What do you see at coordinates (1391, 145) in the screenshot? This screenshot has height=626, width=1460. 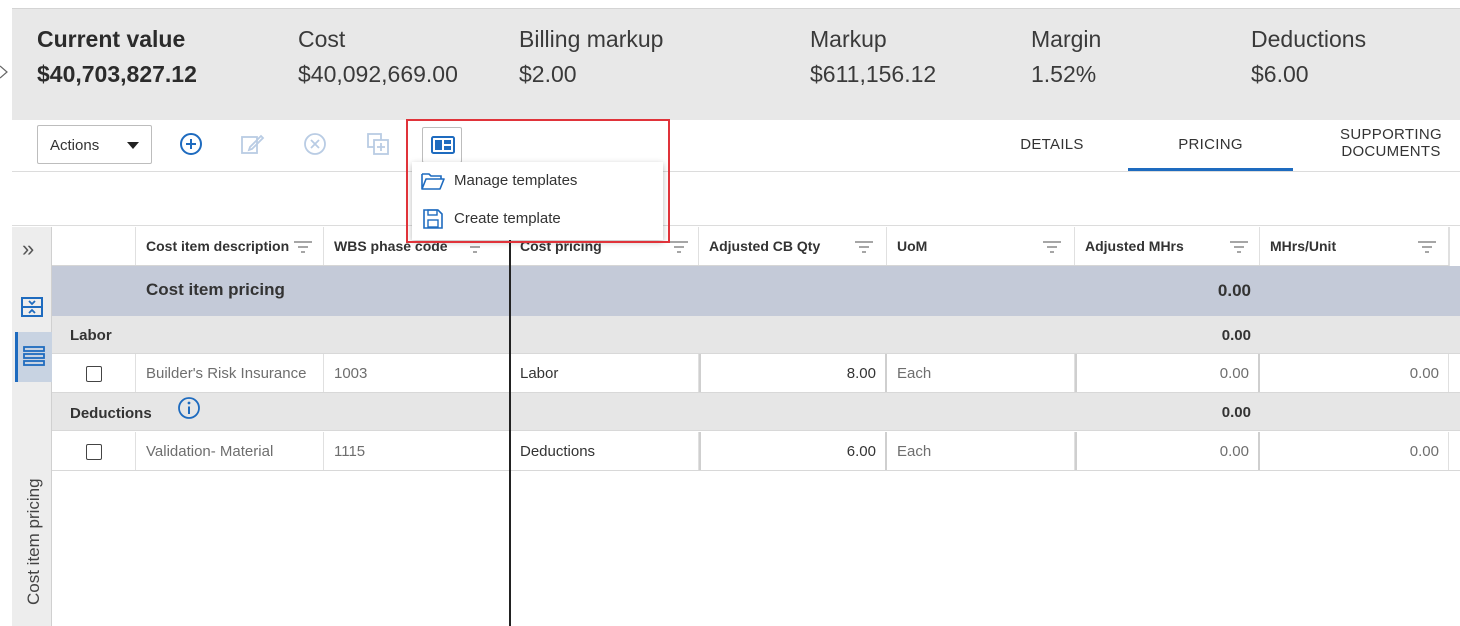 I see `tab-supporting-documents: SUPPORTING DOCUMENTS` at bounding box center [1391, 145].